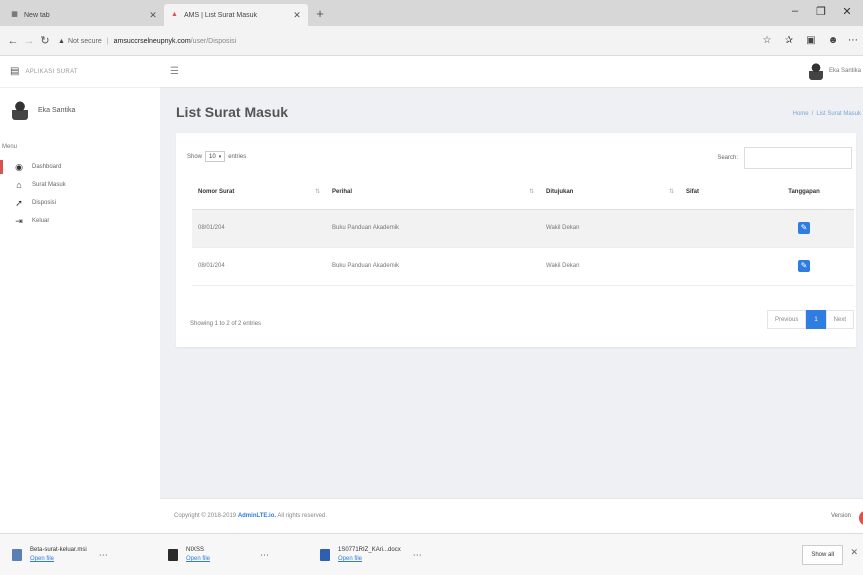 The width and height of the screenshot is (863, 575). I want to click on cell-nomor-surat: 08/01/204, so click(259, 228).